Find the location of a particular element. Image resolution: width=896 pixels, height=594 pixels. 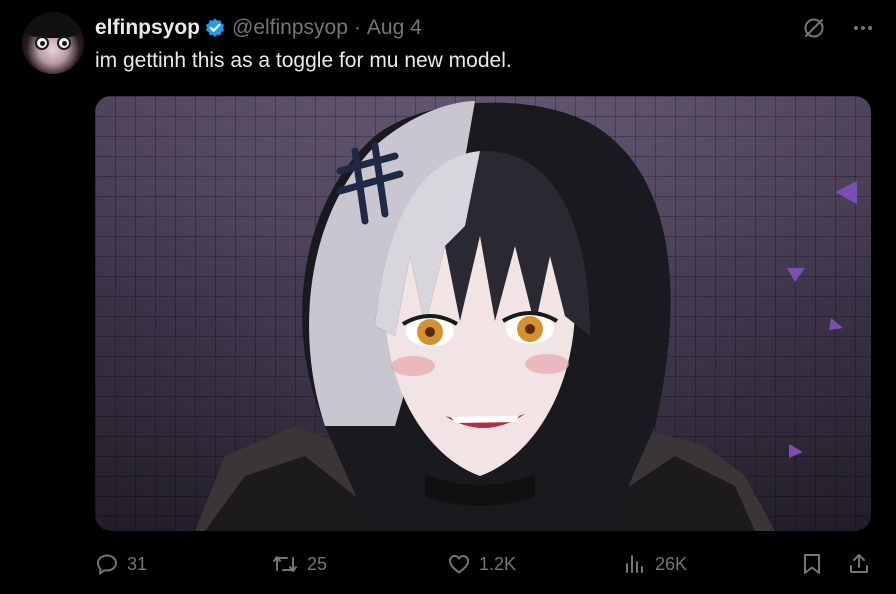

avatar is located at coordinates (53, 43).